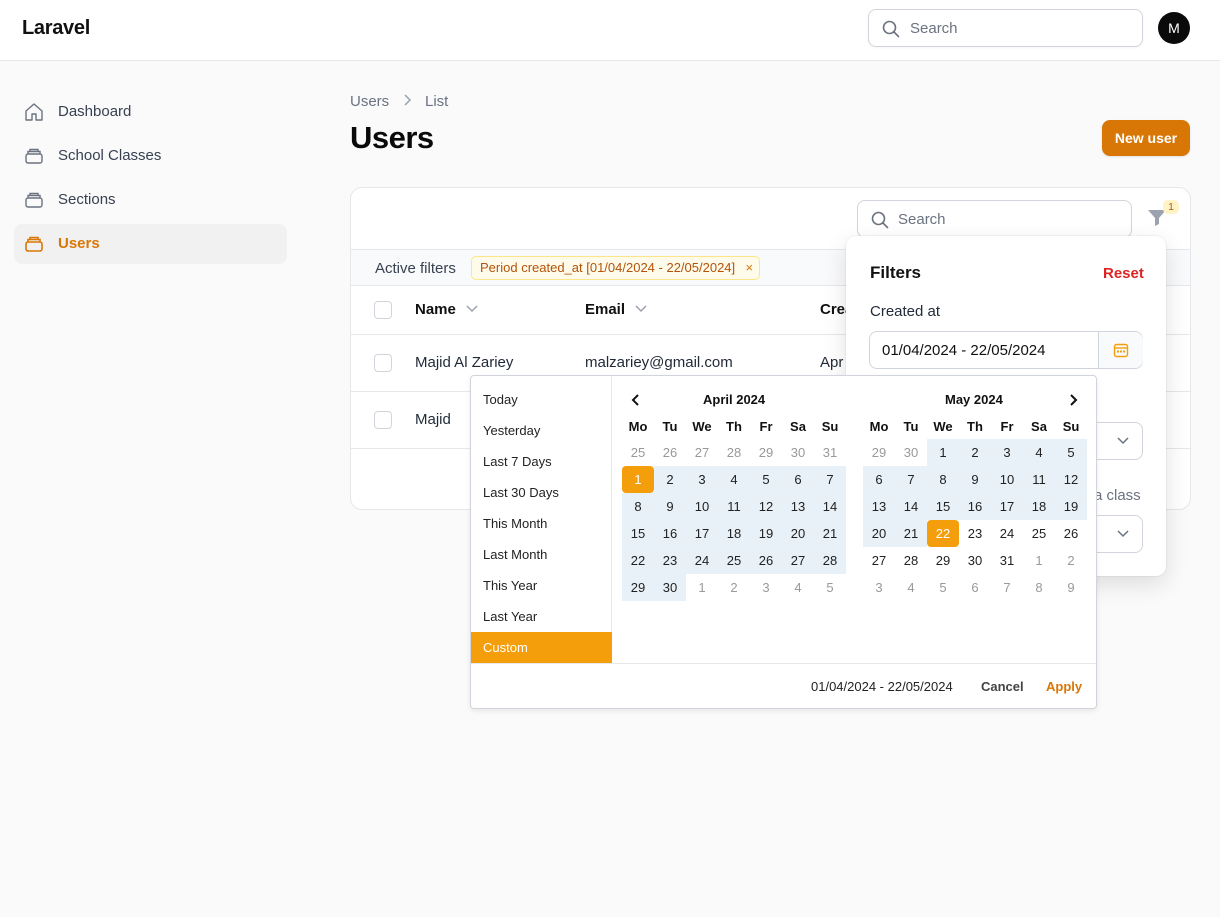 Image resolution: width=1220 pixels, height=917 pixels. What do you see at coordinates (943, 506) in the screenshot?
I see `calendar-day: 15` at bounding box center [943, 506].